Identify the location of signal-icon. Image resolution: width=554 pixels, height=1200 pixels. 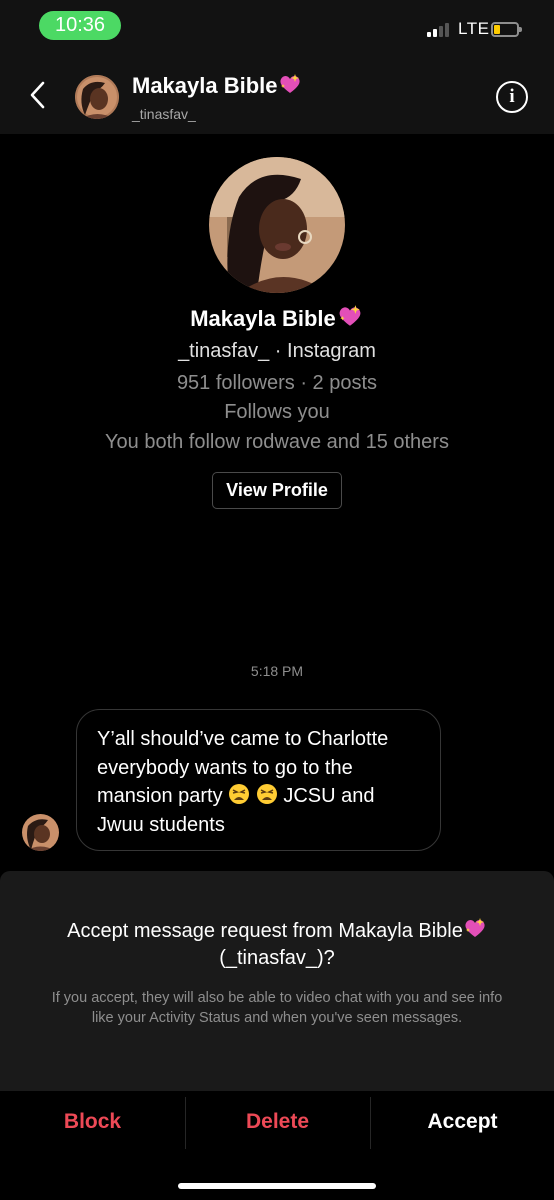
(441, 30).